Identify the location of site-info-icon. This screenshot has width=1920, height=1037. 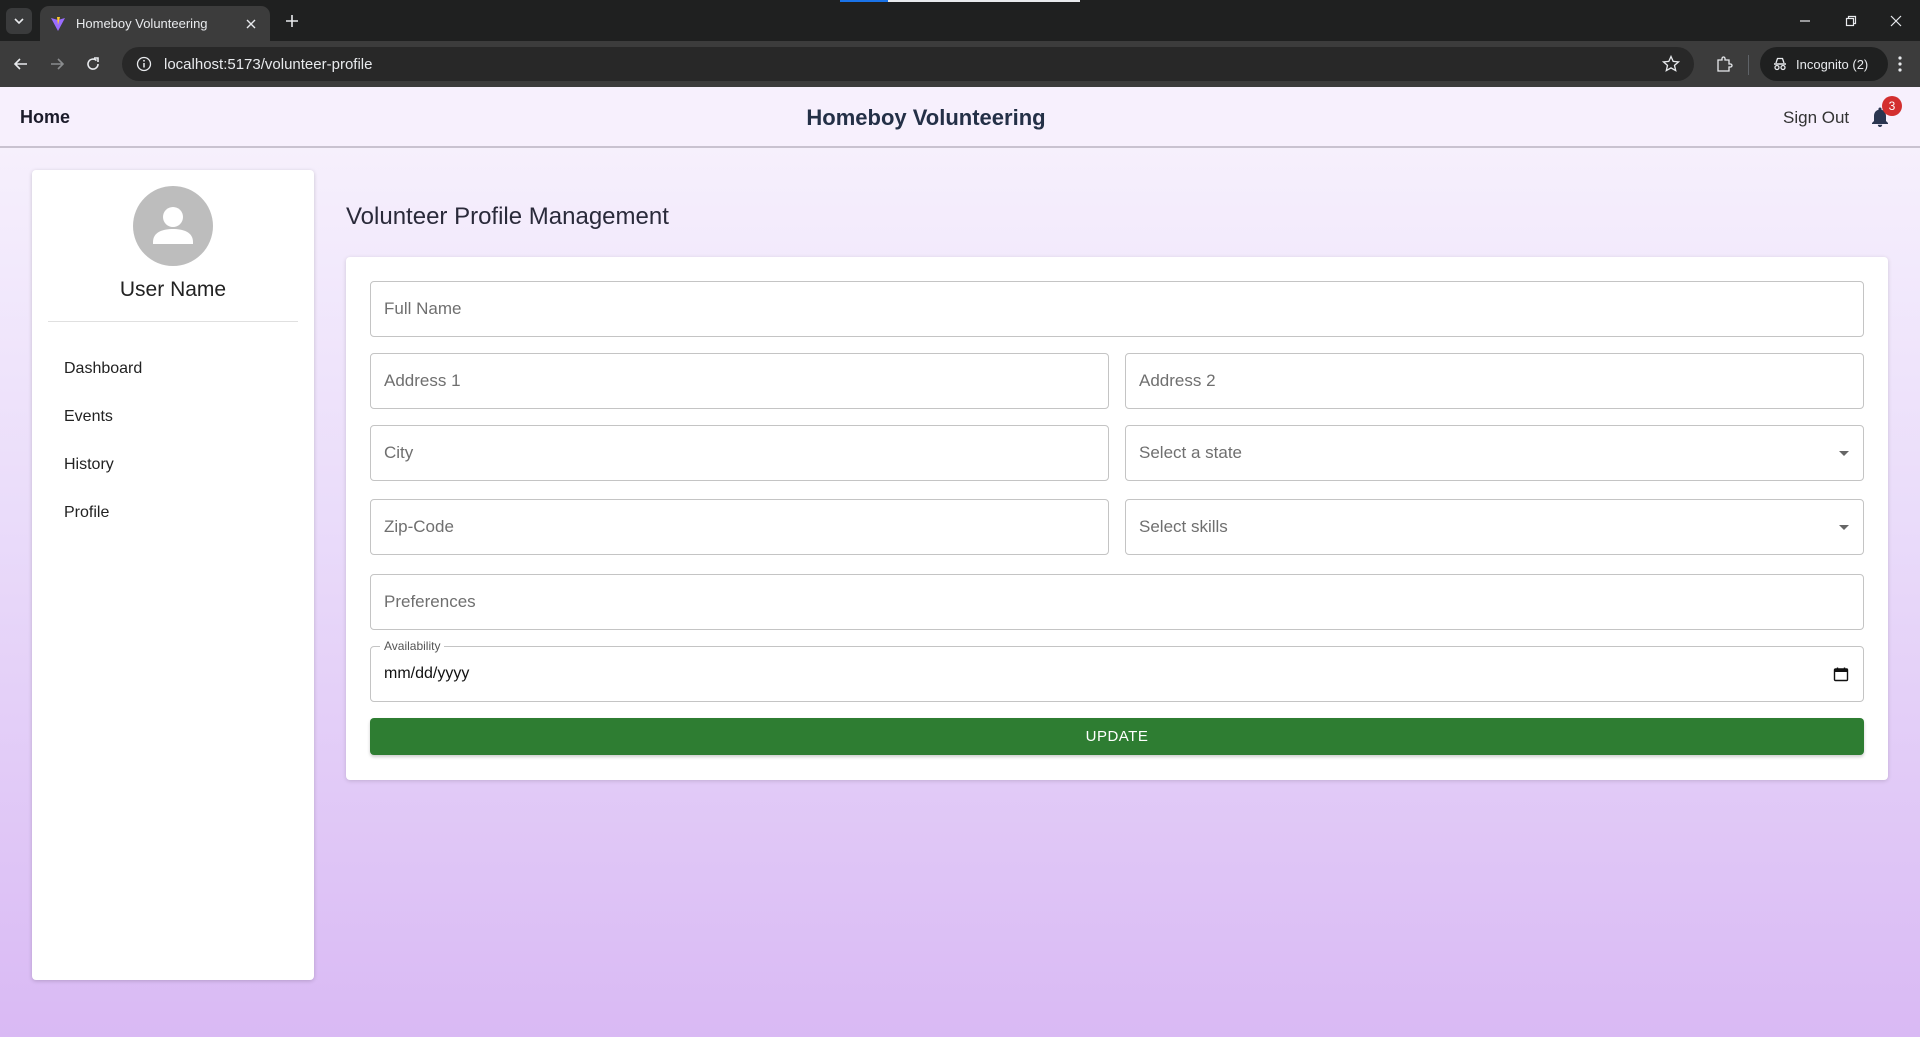
(144, 64).